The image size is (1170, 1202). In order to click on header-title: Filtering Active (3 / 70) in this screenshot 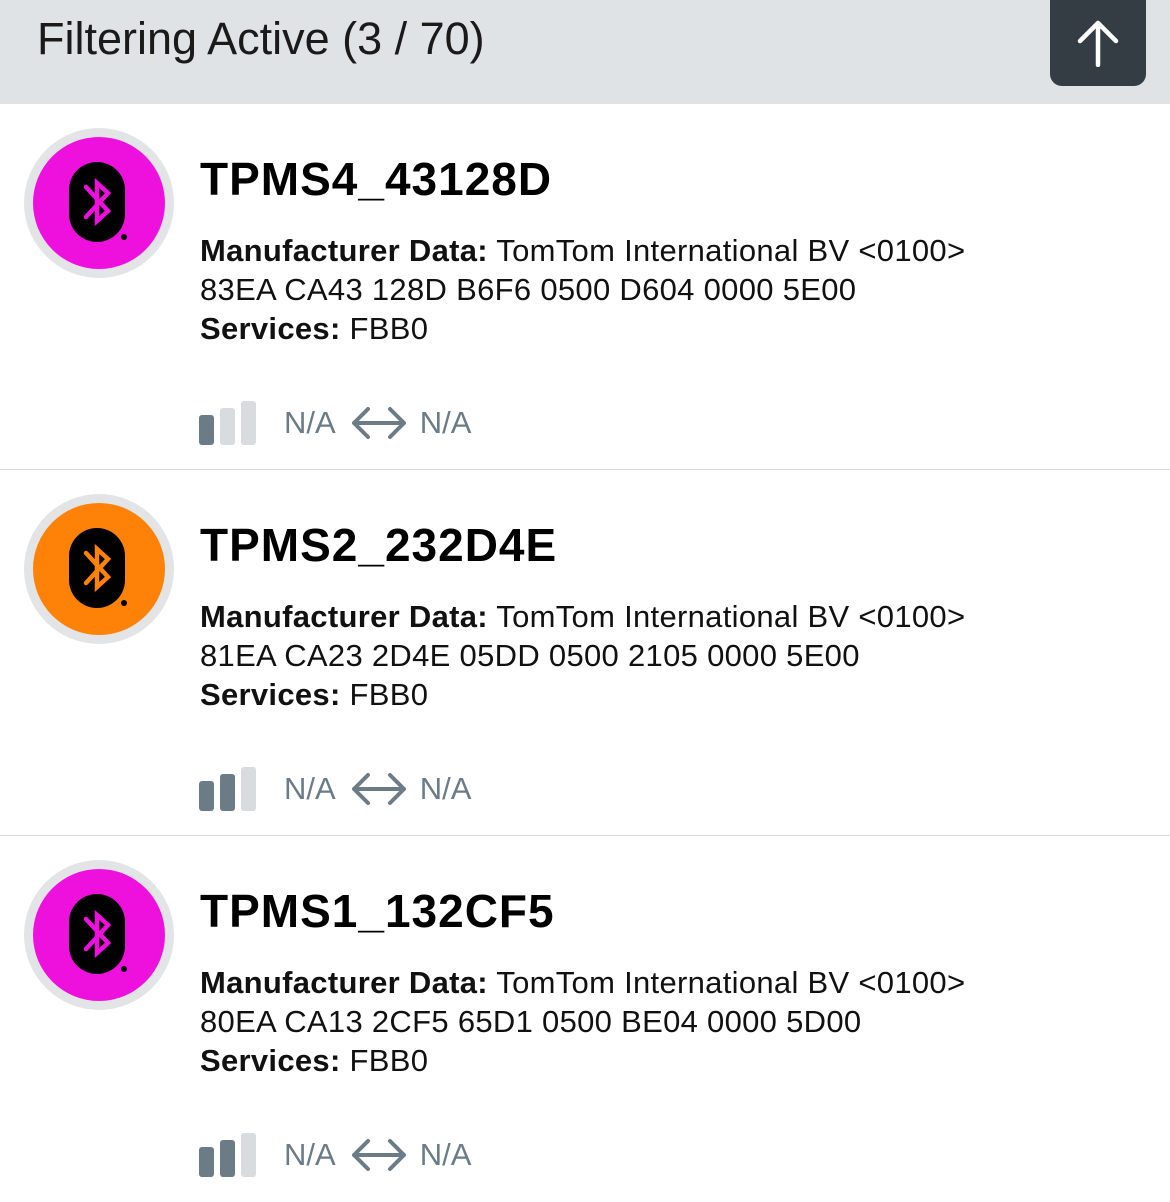, I will do `click(261, 38)`.